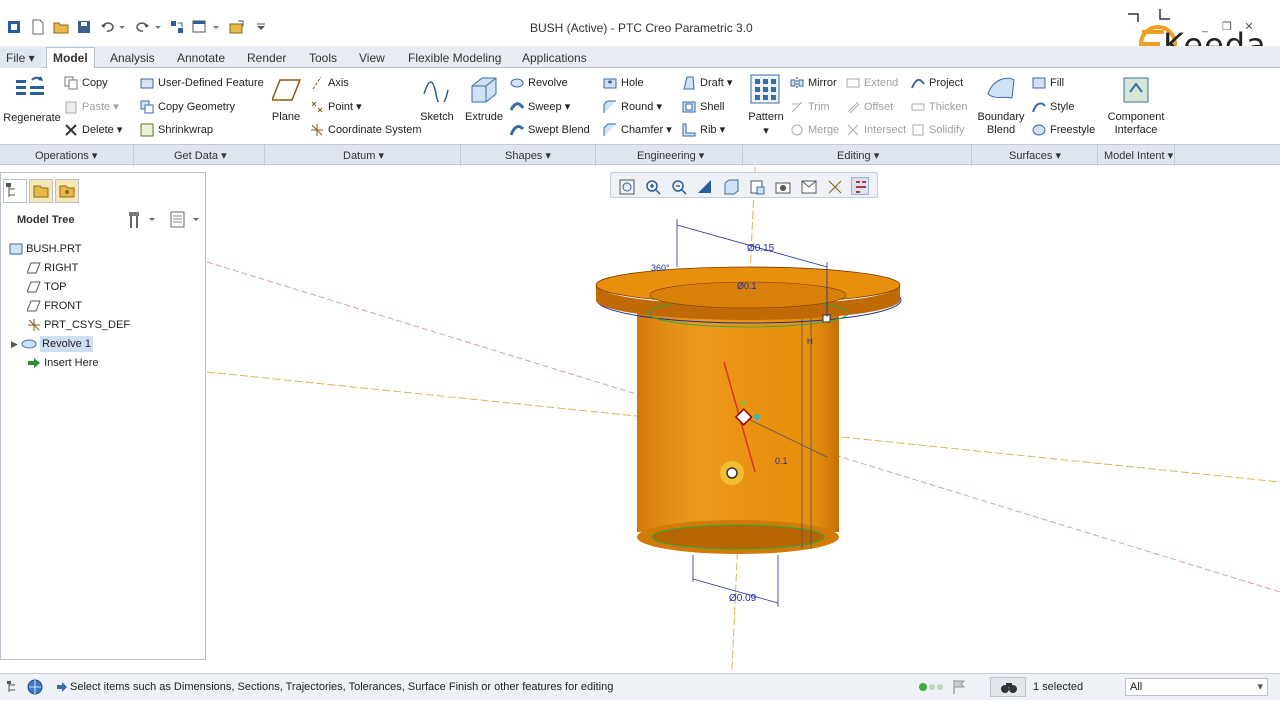 Image resolution: width=1280 pixels, height=720 pixels. I want to click on customize-dropdown-icon, so click(261, 27).